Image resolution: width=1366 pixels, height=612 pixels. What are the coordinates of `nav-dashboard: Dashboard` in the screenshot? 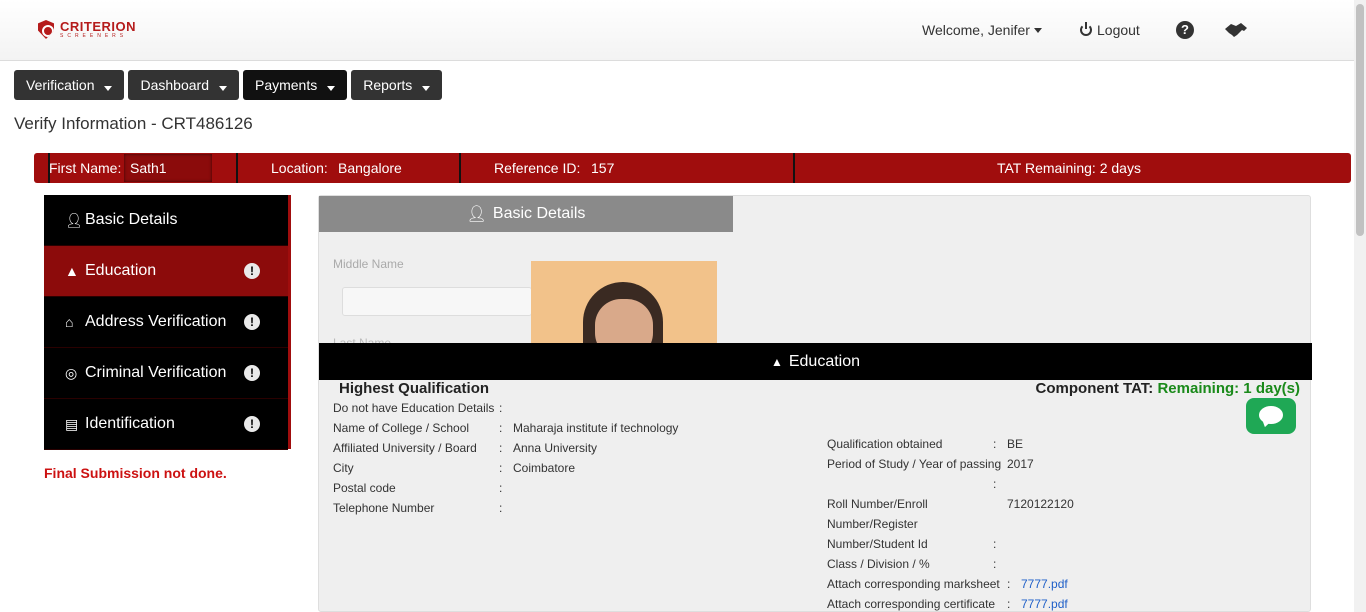 It's located at (183, 85).